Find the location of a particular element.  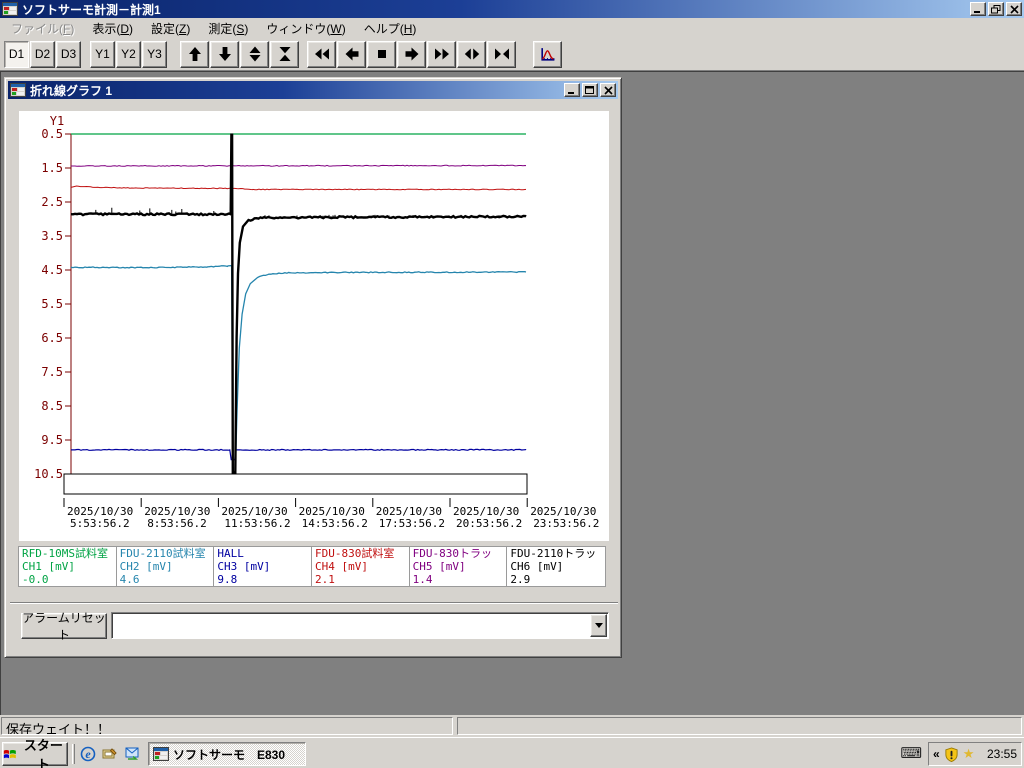

keyboard-tray-icon: ⌨ is located at coordinates (911, 753).